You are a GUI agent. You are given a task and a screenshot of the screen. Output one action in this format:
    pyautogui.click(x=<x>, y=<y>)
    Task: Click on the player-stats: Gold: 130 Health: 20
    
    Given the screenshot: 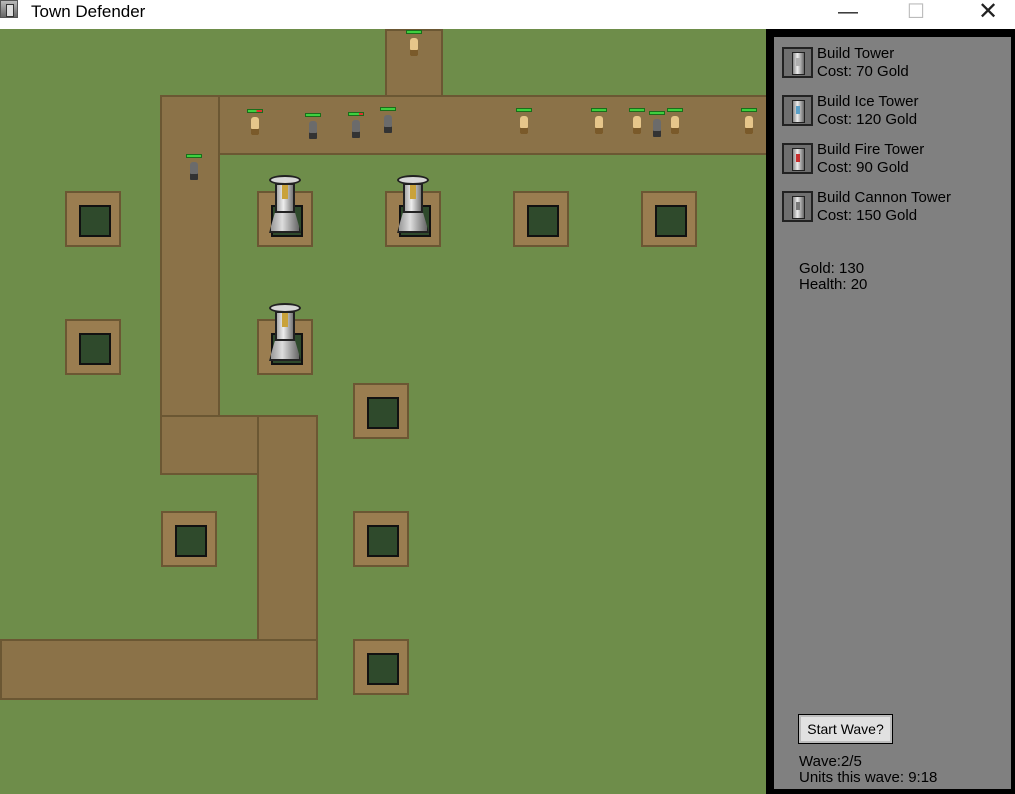 What is the action you would take?
    pyautogui.click(x=833, y=277)
    